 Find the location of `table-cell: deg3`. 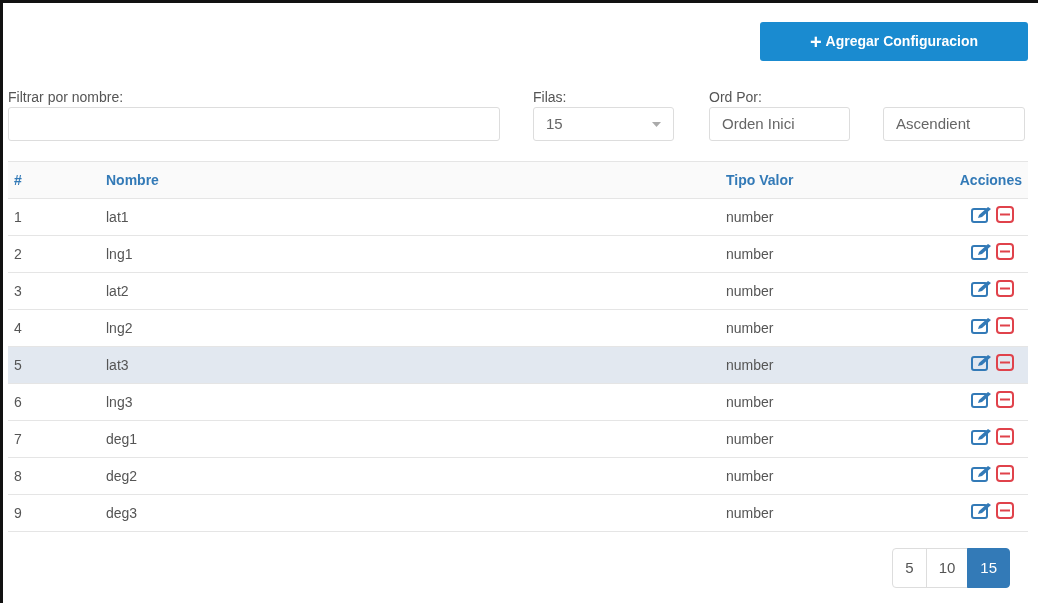

table-cell: deg3 is located at coordinates (410, 513).